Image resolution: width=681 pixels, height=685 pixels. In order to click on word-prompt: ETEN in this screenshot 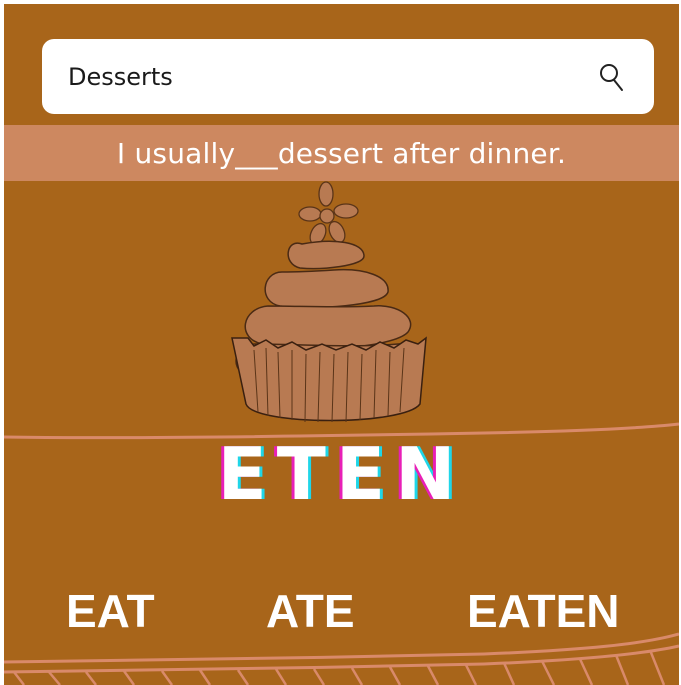, I will do `click(341, 474)`.